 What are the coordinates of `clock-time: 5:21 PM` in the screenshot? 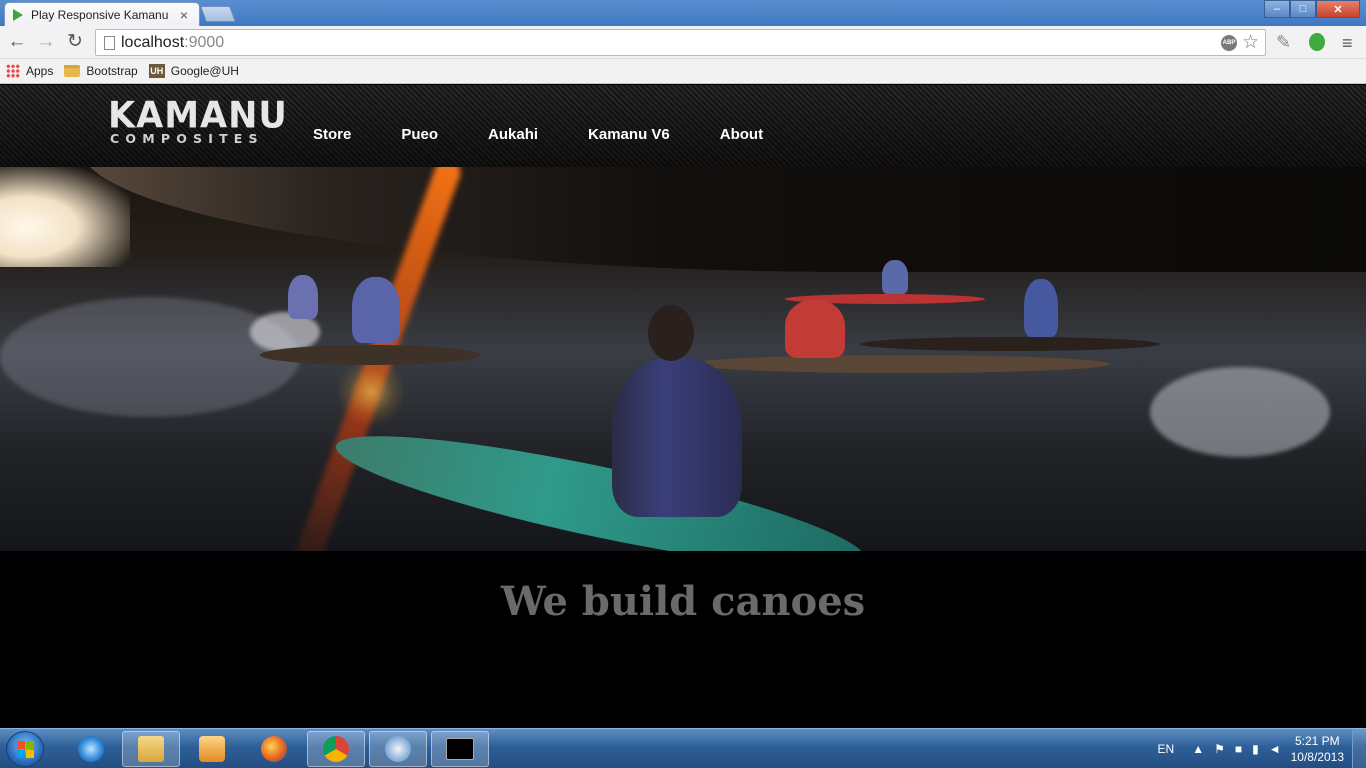 It's located at (1317, 741).